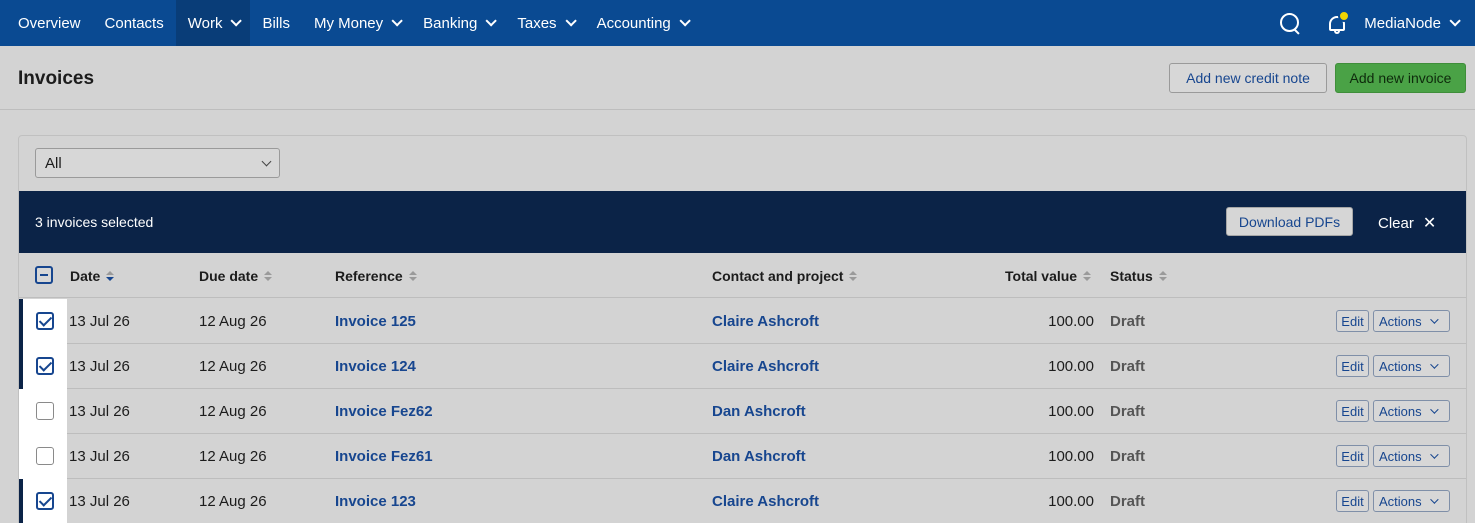  I want to click on bell-icon, so click(1338, 23).